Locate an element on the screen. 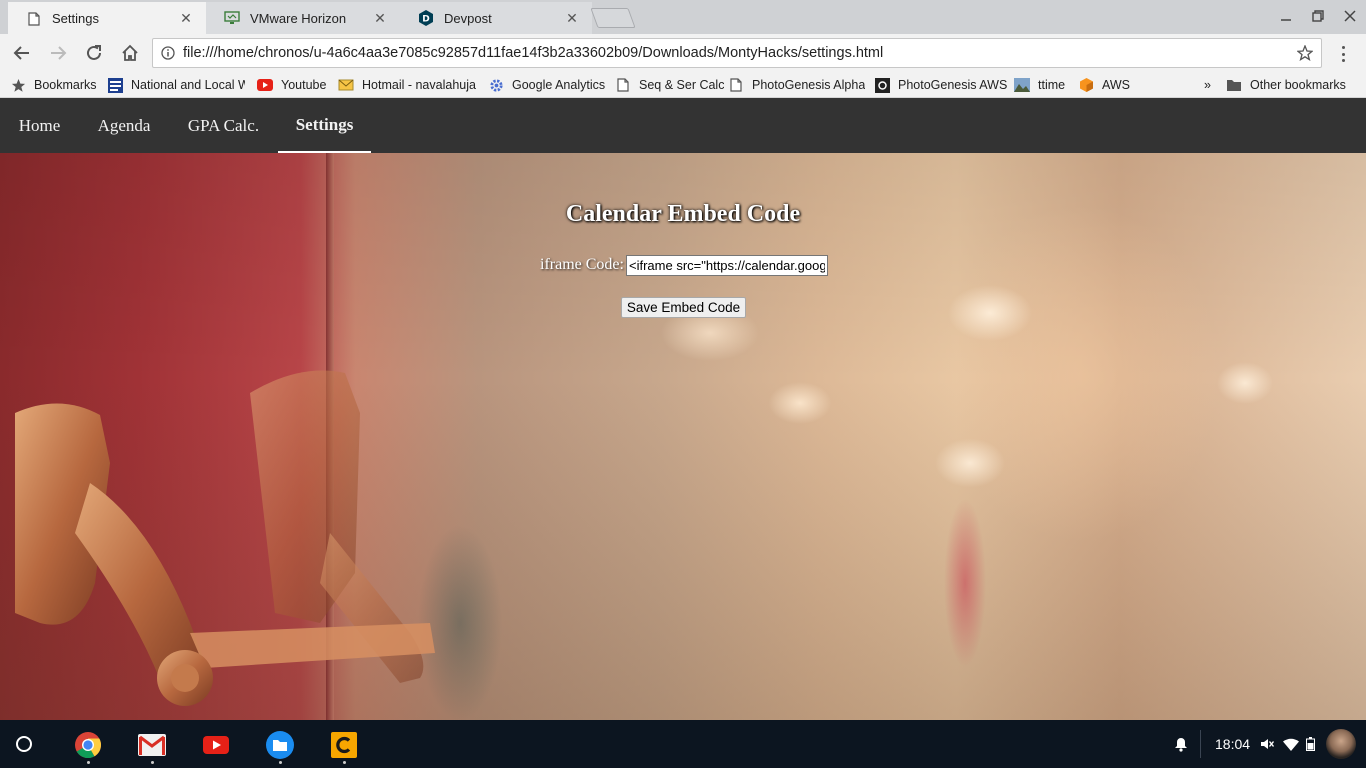 This screenshot has height=768, width=1366. forward-button is located at coordinates (58, 53).